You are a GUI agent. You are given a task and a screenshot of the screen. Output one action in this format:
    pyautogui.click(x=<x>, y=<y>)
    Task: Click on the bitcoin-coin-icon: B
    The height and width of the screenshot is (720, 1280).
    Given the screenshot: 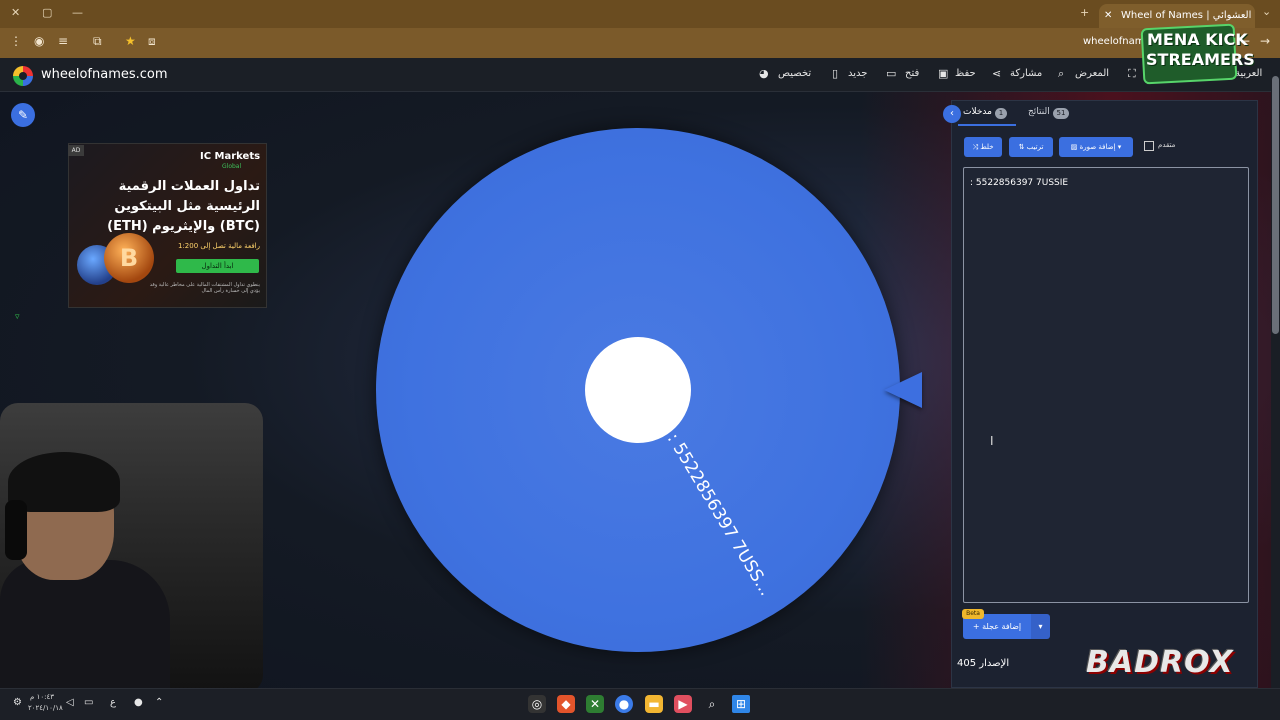 What is the action you would take?
    pyautogui.click(x=129, y=258)
    